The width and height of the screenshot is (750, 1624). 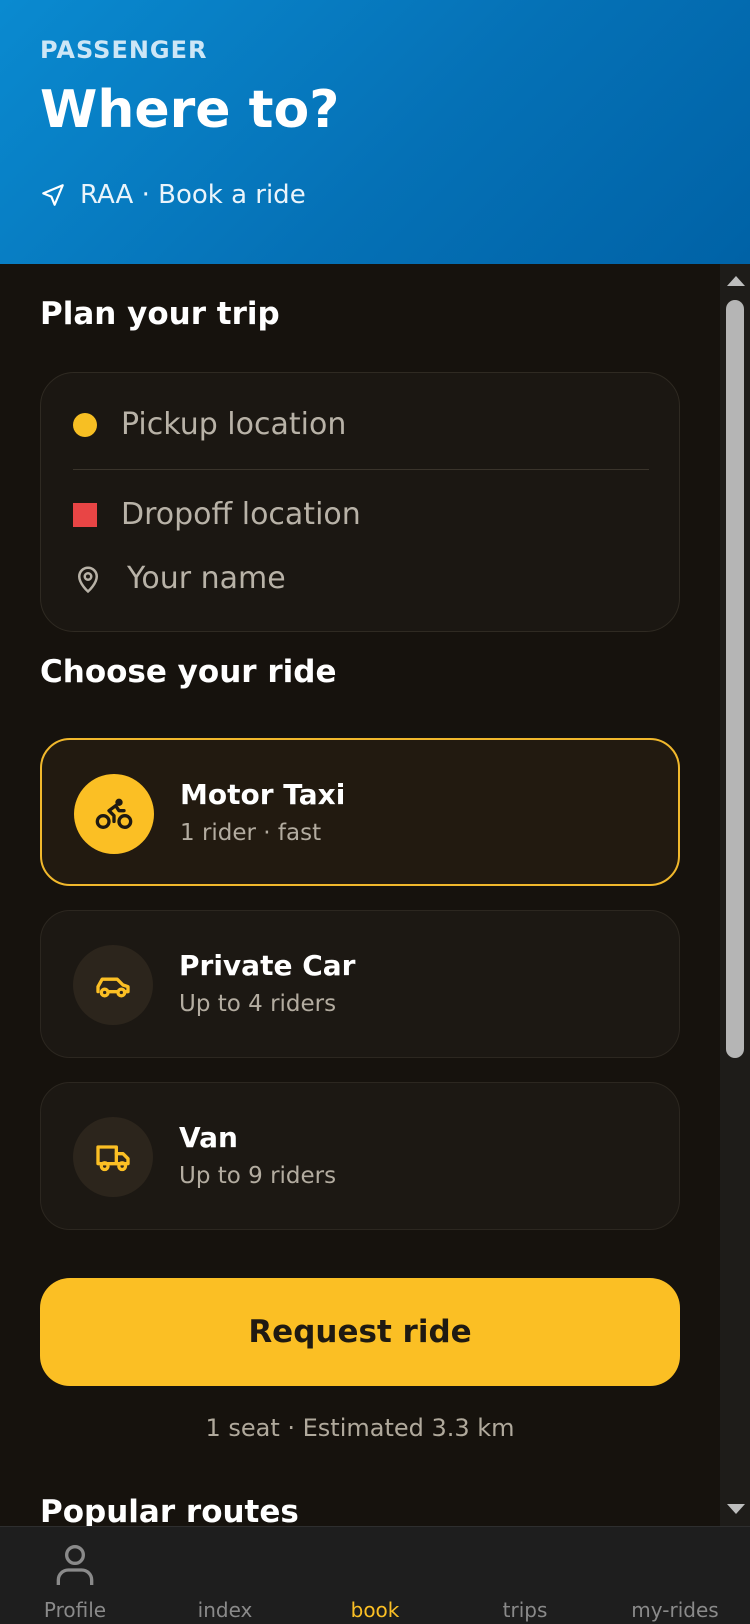 I want to click on ride-name: Motor Taxi, so click(x=263, y=794).